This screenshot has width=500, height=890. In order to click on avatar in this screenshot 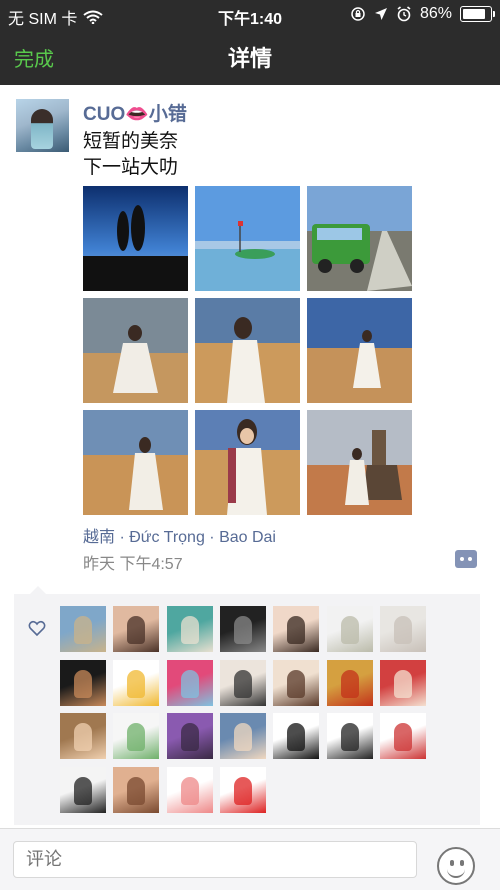, I will do `click(42, 125)`.